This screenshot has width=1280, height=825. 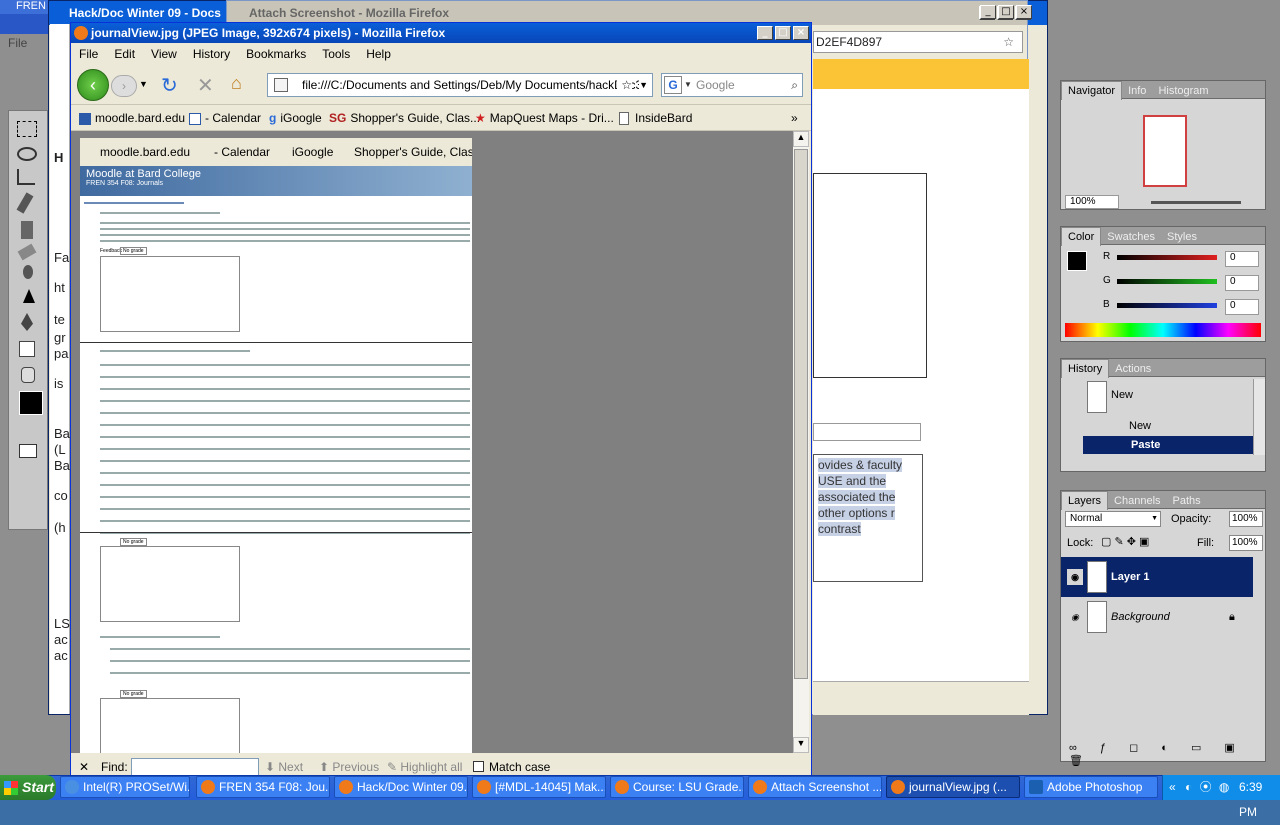 What do you see at coordinates (169, 85) in the screenshot?
I see `reload-icon: ↻` at bounding box center [169, 85].